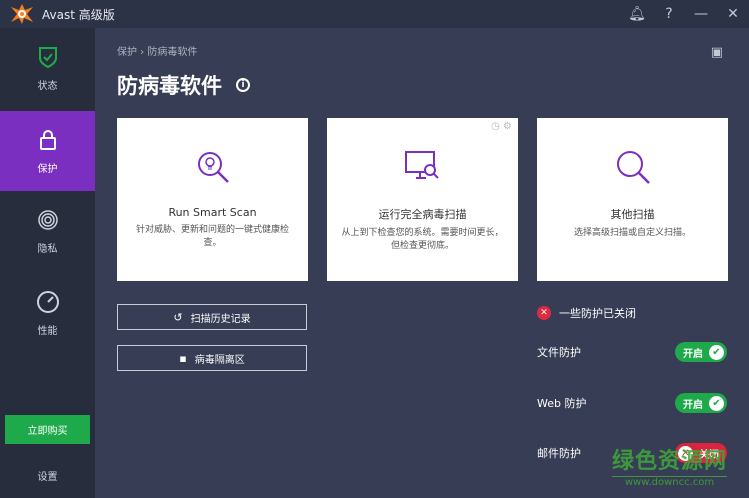  Describe the element at coordinates (178, 317) in the screenshot. I see `history-icon: ↺` at that location.